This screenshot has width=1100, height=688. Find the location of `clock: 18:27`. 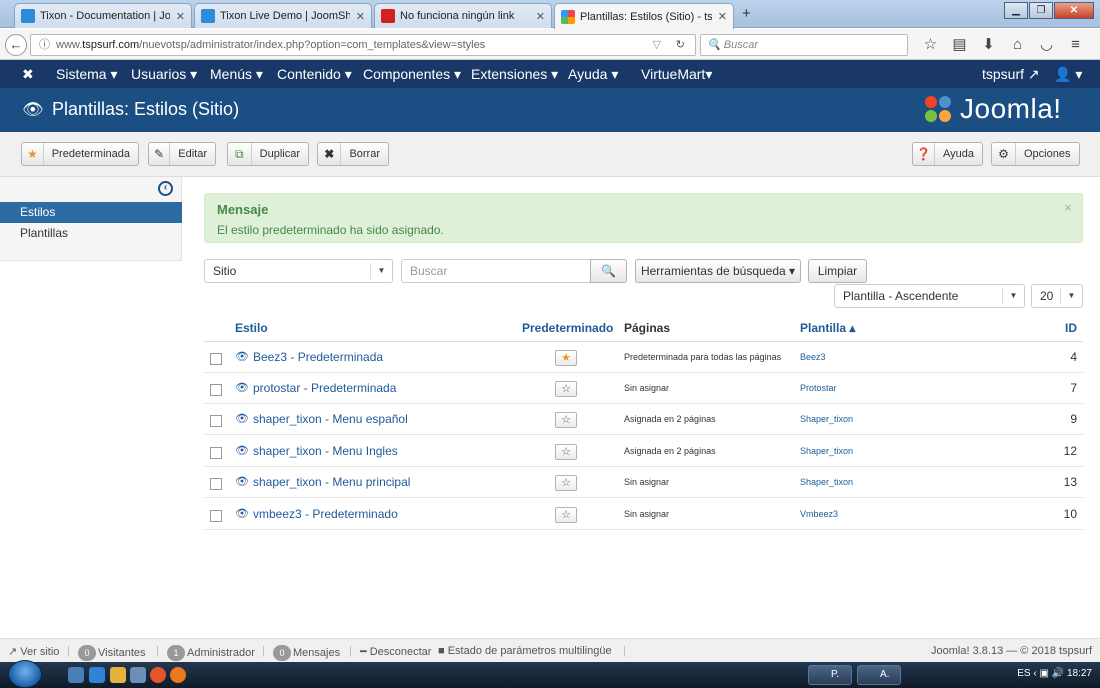

clock: 18:27 is located at coordinates (1079, 673).